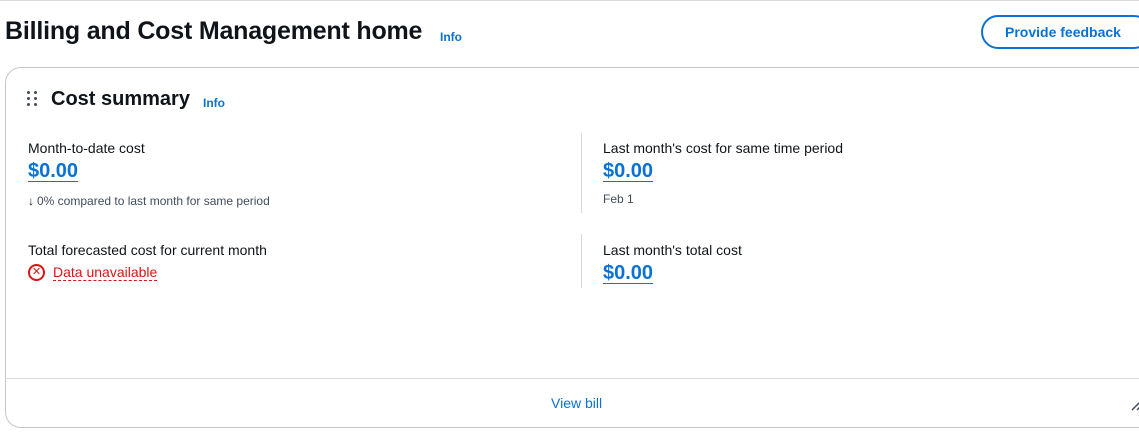 Image resolution: width=1139 pixels, height=437 pixels. Describe the element at coordinates (86, 148) in the screenshot. I see `month-to-date-label: Month-to-date cost` at that location.